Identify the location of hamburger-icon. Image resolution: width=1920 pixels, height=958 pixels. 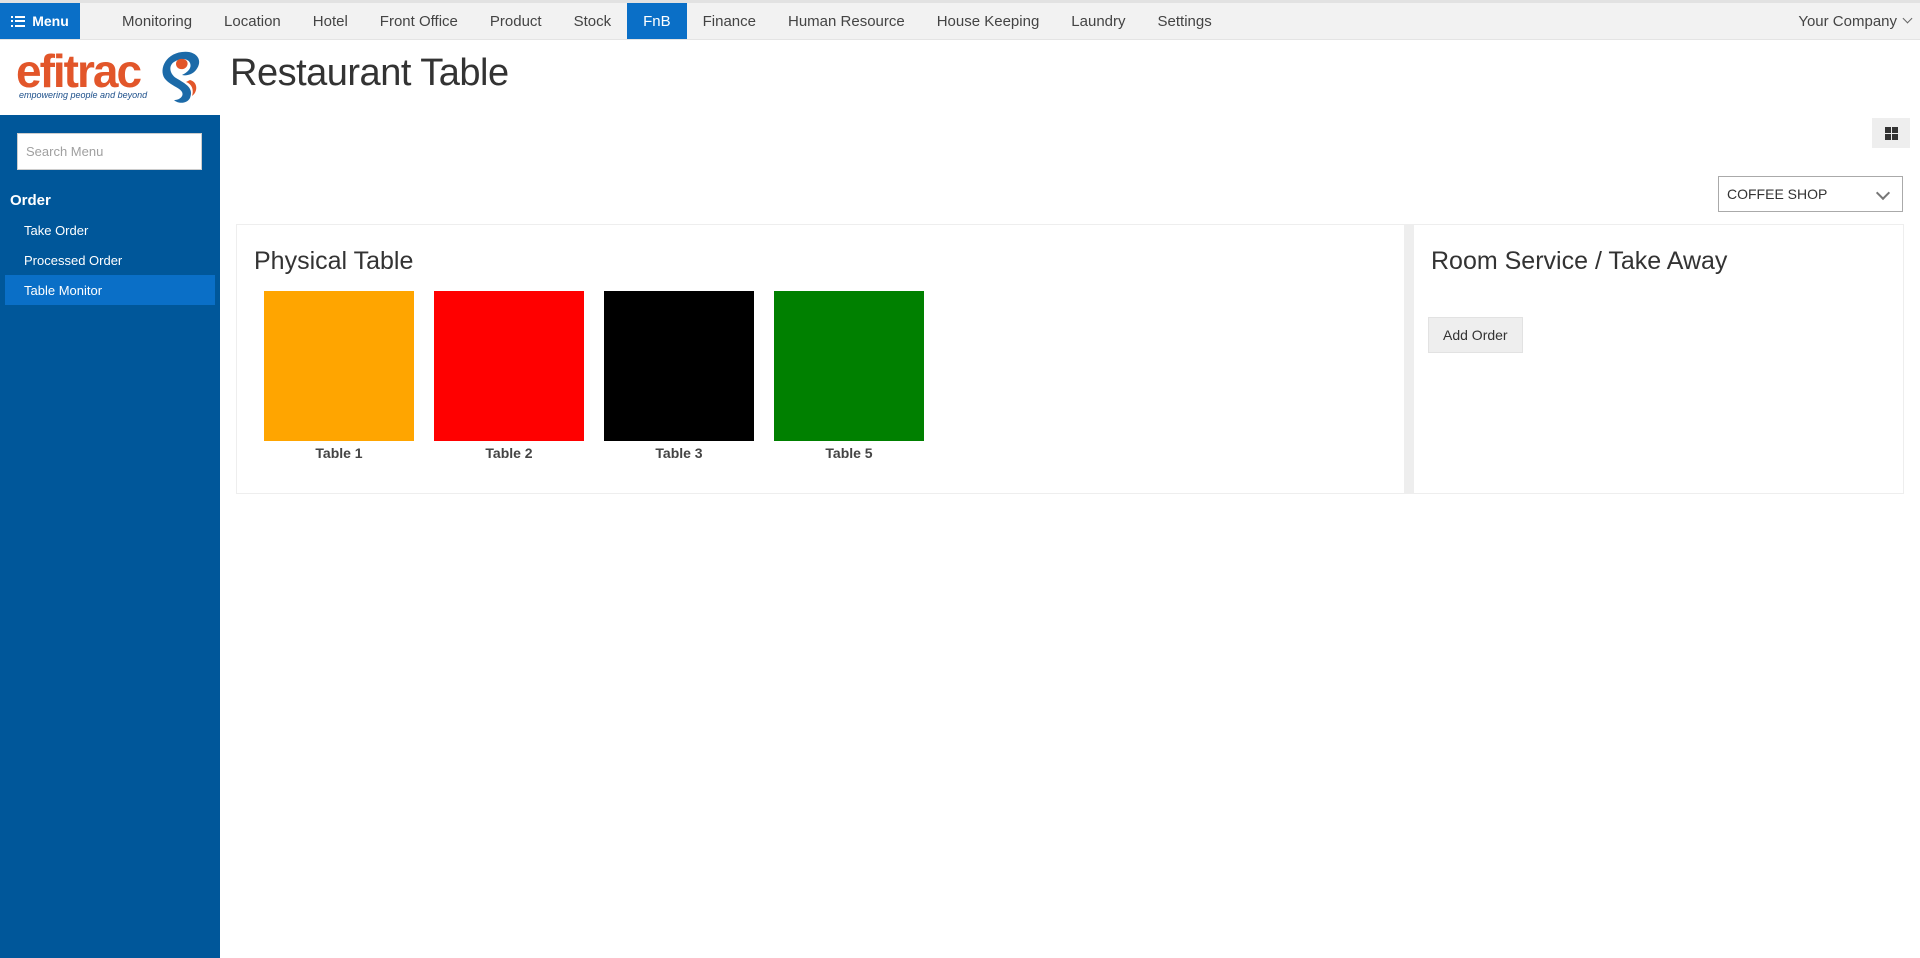
(18, 21).